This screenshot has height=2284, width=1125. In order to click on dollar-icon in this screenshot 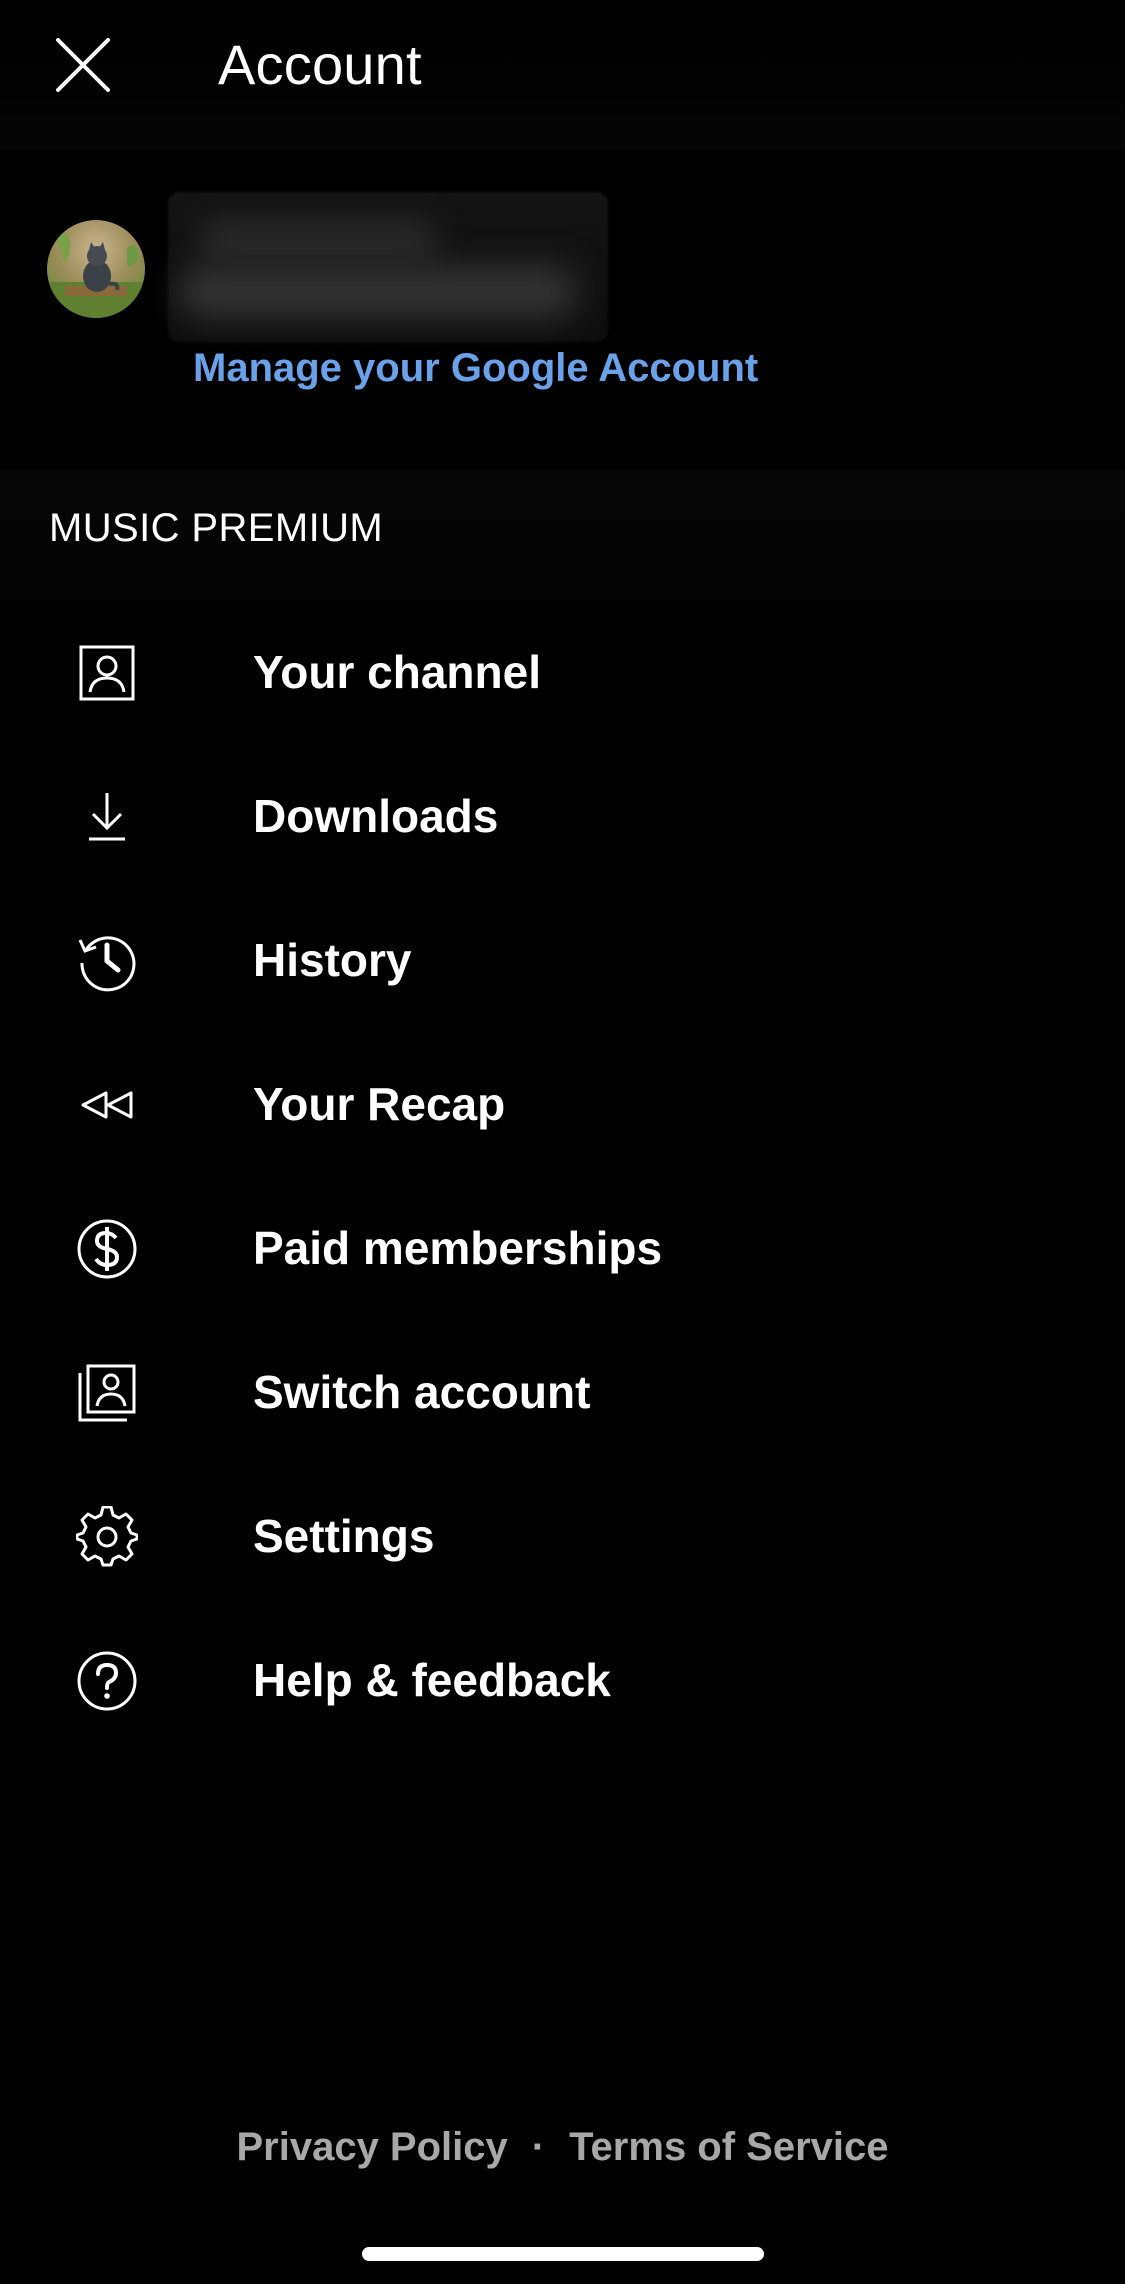, I will do `click(107, 1249)`.